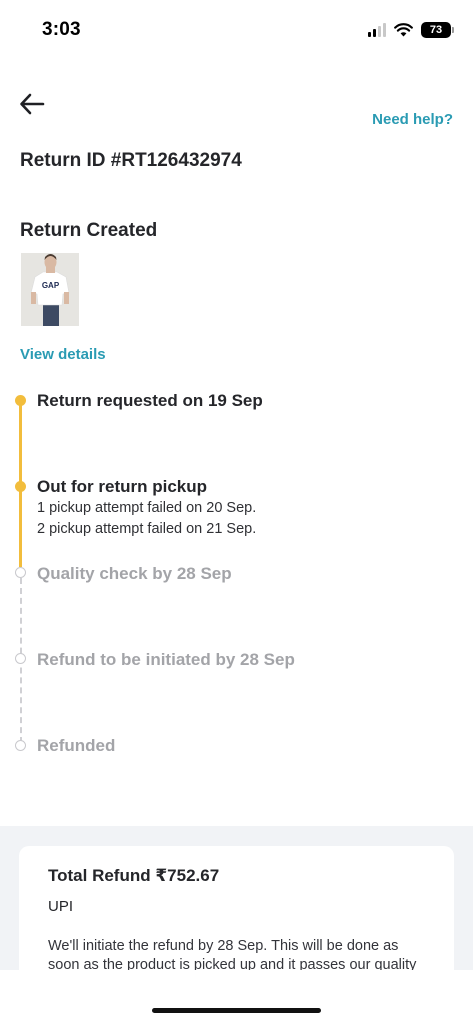  I want to click on return-id: Return ID #RT126432974, so click(131, 160).